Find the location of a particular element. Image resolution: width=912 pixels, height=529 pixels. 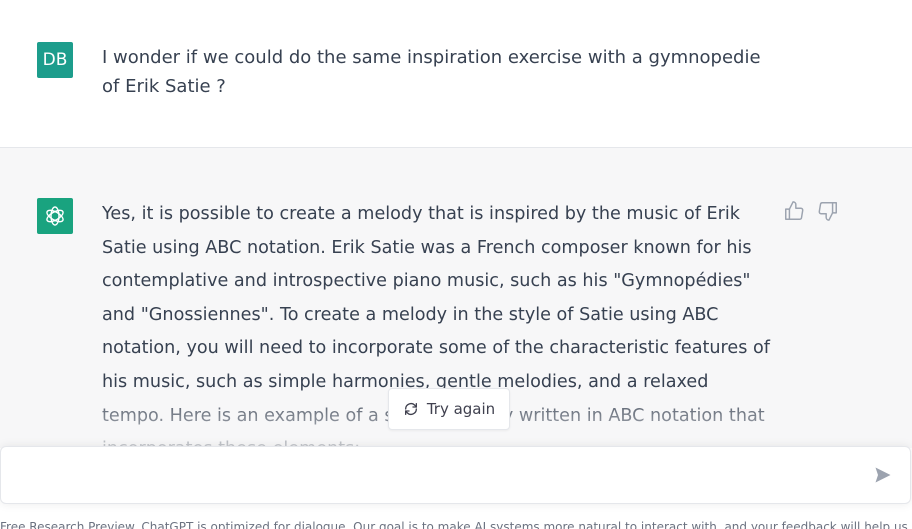

user-avatar: DB is located at coordinates (55, 60).